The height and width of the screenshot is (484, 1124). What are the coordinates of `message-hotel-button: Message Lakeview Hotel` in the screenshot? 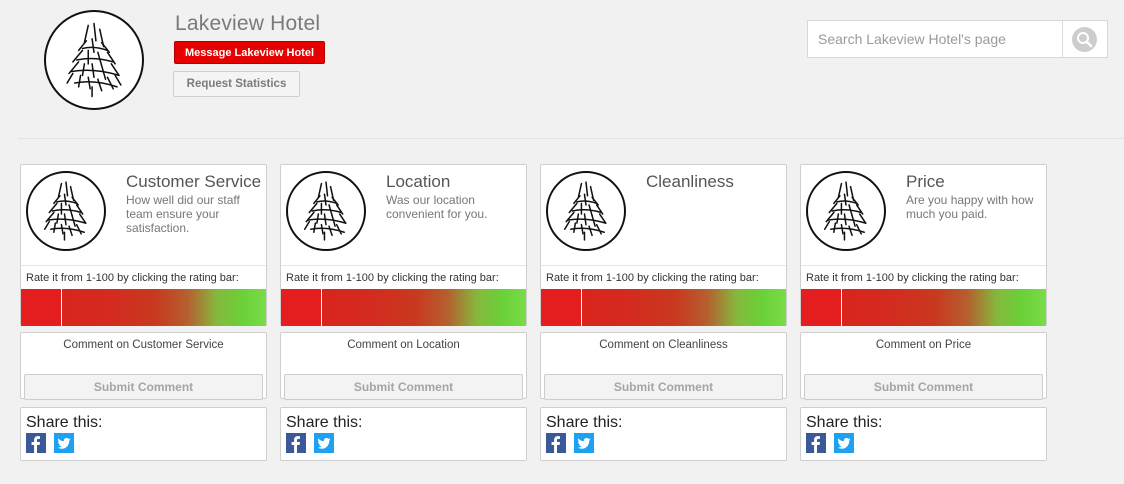 It's located at (250, 52).